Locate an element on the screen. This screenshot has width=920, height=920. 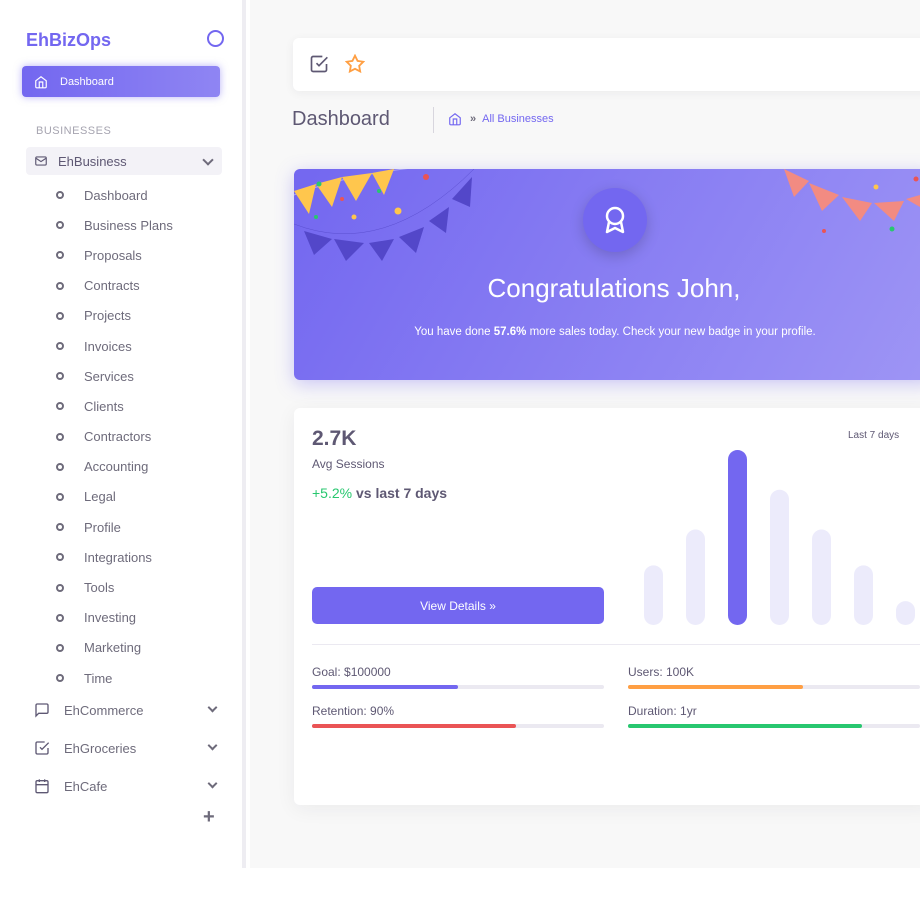
sidebar-group-ehcafe: EhCafe is located at coordinates (128, 786).